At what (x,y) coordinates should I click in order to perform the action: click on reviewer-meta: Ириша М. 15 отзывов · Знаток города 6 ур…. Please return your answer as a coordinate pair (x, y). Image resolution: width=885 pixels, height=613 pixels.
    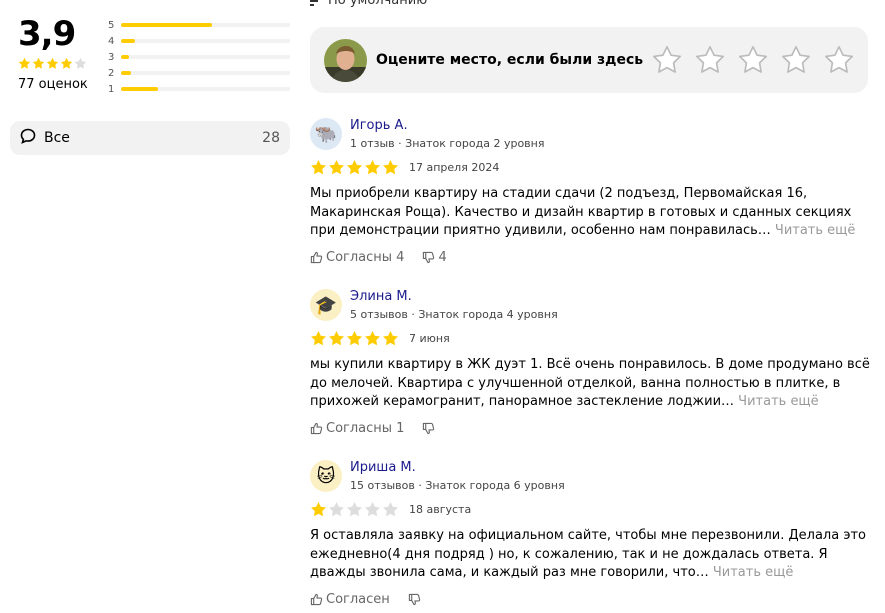
    Looking at the image, I should click on (457, 476).